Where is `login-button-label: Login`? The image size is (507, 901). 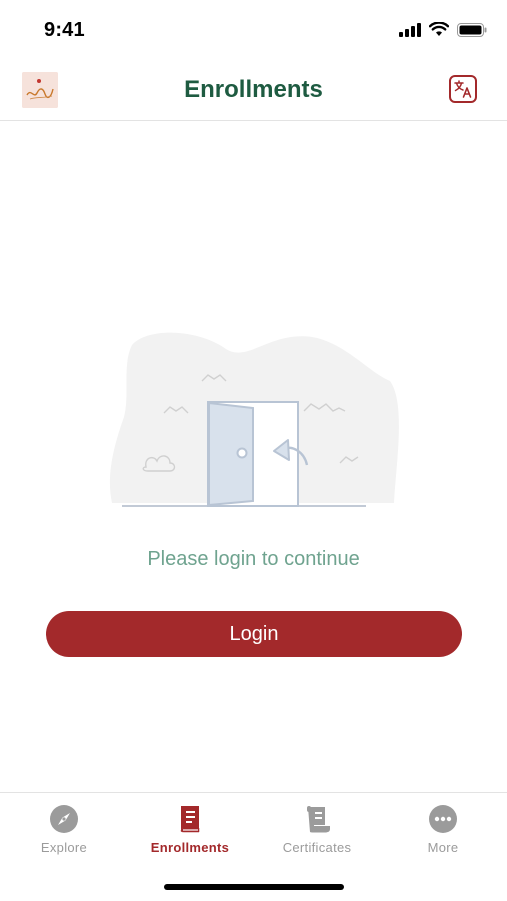 login-button-label: Login is located at coordinates (254, 633).